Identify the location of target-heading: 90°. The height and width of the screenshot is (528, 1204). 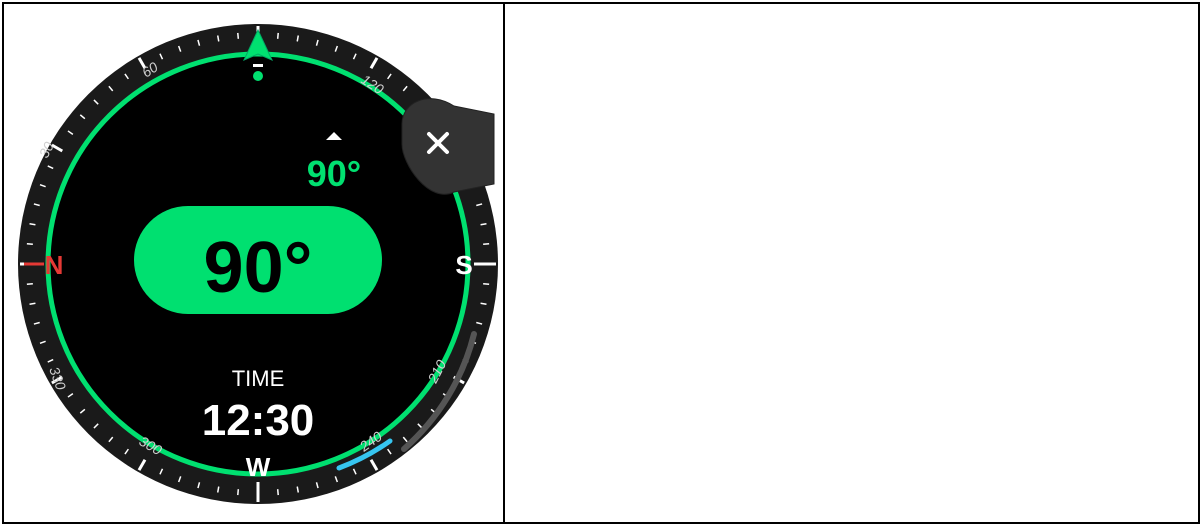
(334, 173).